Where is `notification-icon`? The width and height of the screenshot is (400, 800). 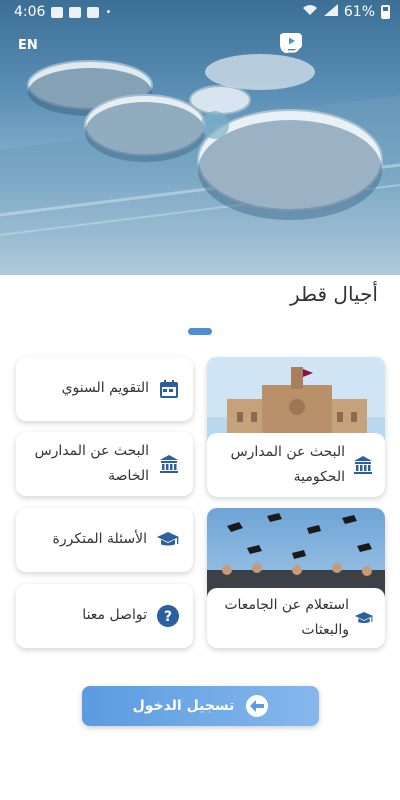
notification-icon is located at coordinates (75, 12).